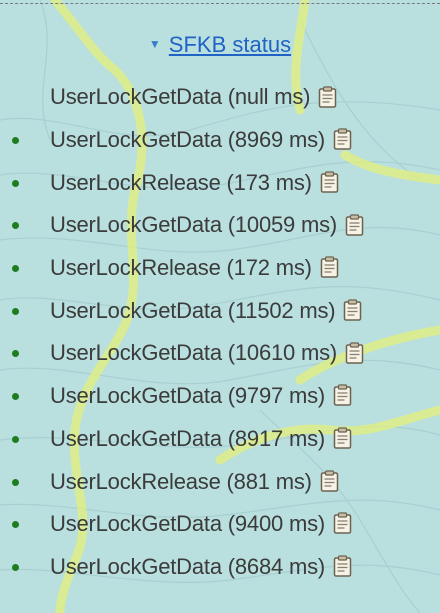 The image size is (440, 613). I want to click on list-item-label: UserLockRelease (881 ms), so click(181, 481).